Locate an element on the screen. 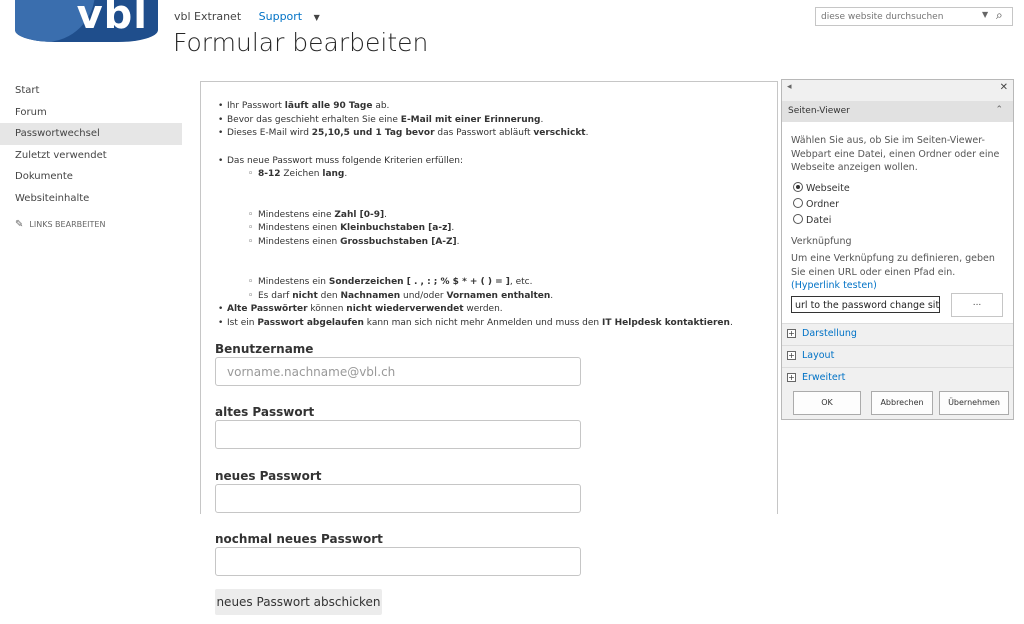  pencil-icon: ✎ is located at coordinates (19, 224).